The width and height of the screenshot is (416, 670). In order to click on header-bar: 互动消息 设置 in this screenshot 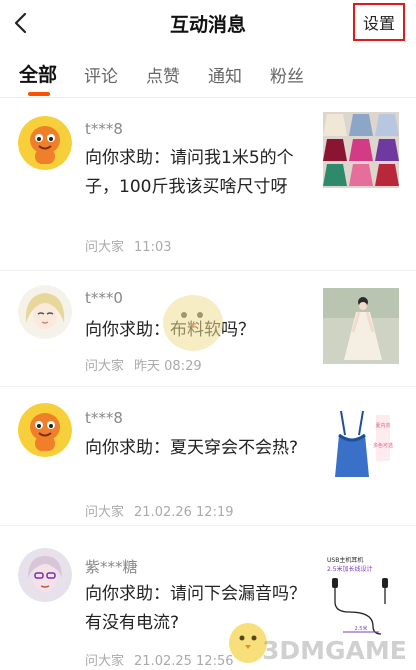, I will do `click(208, 23)`.